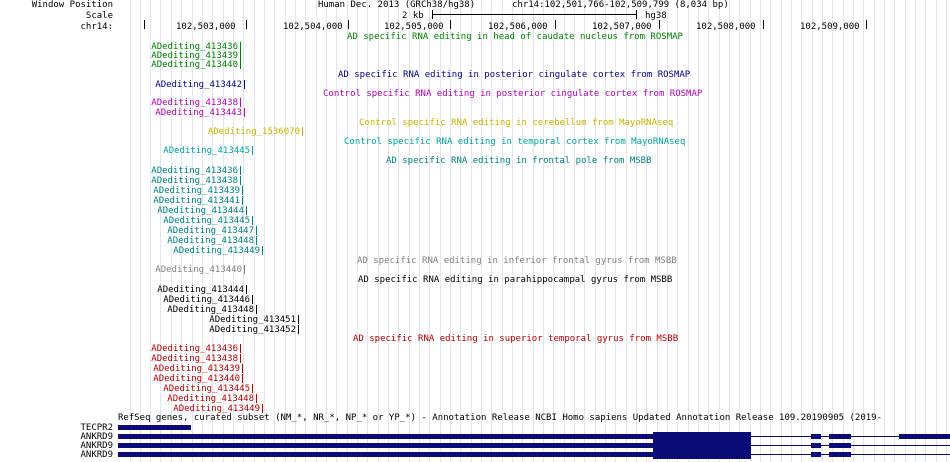 This screenshot has width=950, height=462. What do you see at coordinates (148, 330) in the screenshot?
I see `feature-label: ADediting_413452` at bounding box center [148, 330].